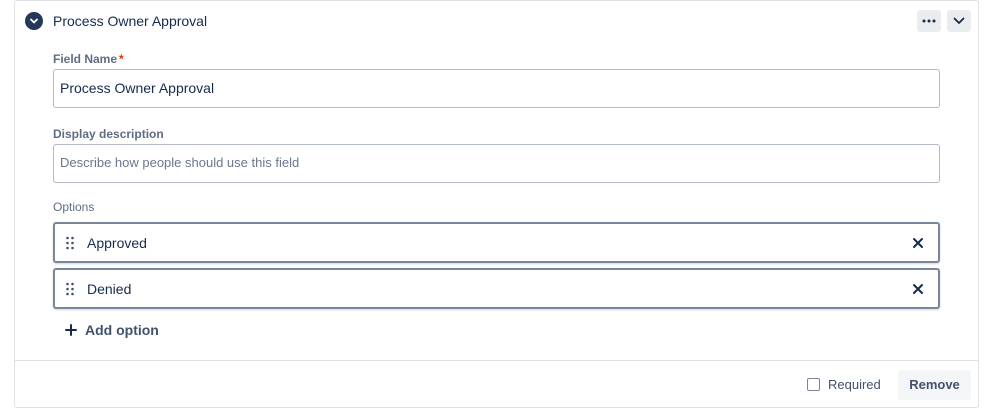  Describe the element at coordinates (934, 385) in the screenshot. I see `remove-button: Remove` at that location.